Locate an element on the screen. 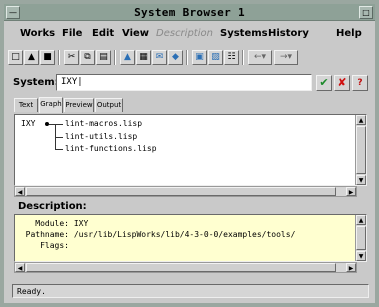 The width and height of the screenshot is (379, 307). paste-icon: ▤ is located at coordinates (103, 57).